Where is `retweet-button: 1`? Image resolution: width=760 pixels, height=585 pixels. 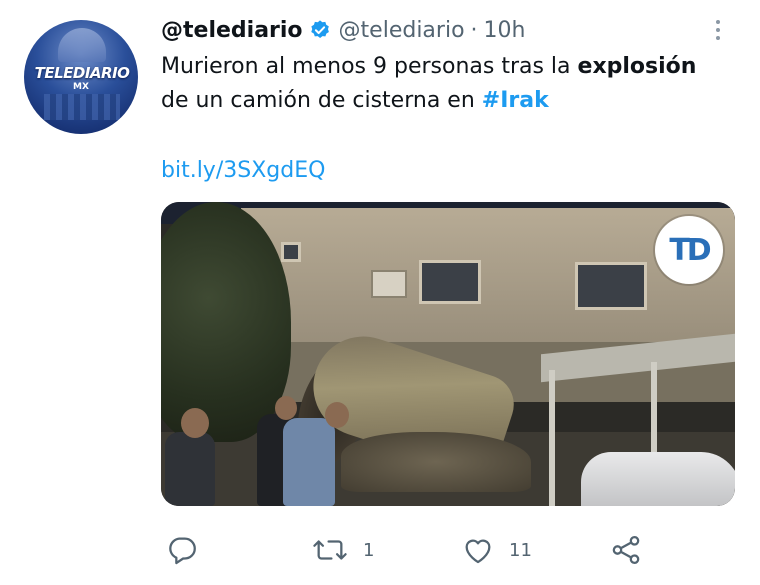 retweet-button: 1 is located at coordinates (342, 550).